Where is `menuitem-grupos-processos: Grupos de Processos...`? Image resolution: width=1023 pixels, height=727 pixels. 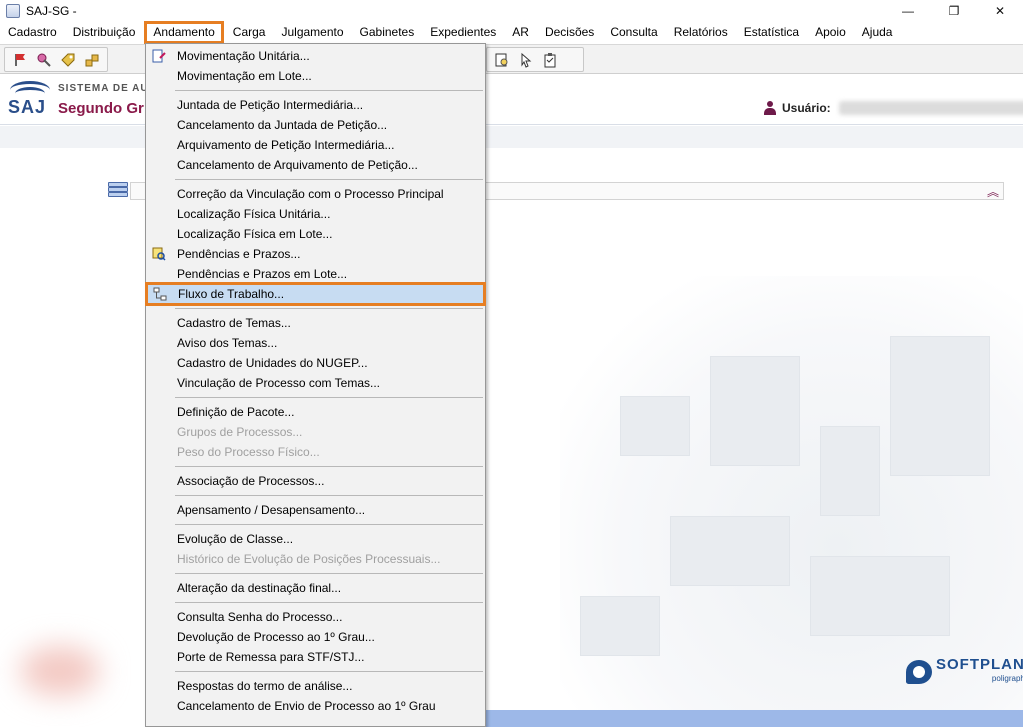 menuitem-grupos-processos: Grupos de Processos... is located at coordinates (240, 432).